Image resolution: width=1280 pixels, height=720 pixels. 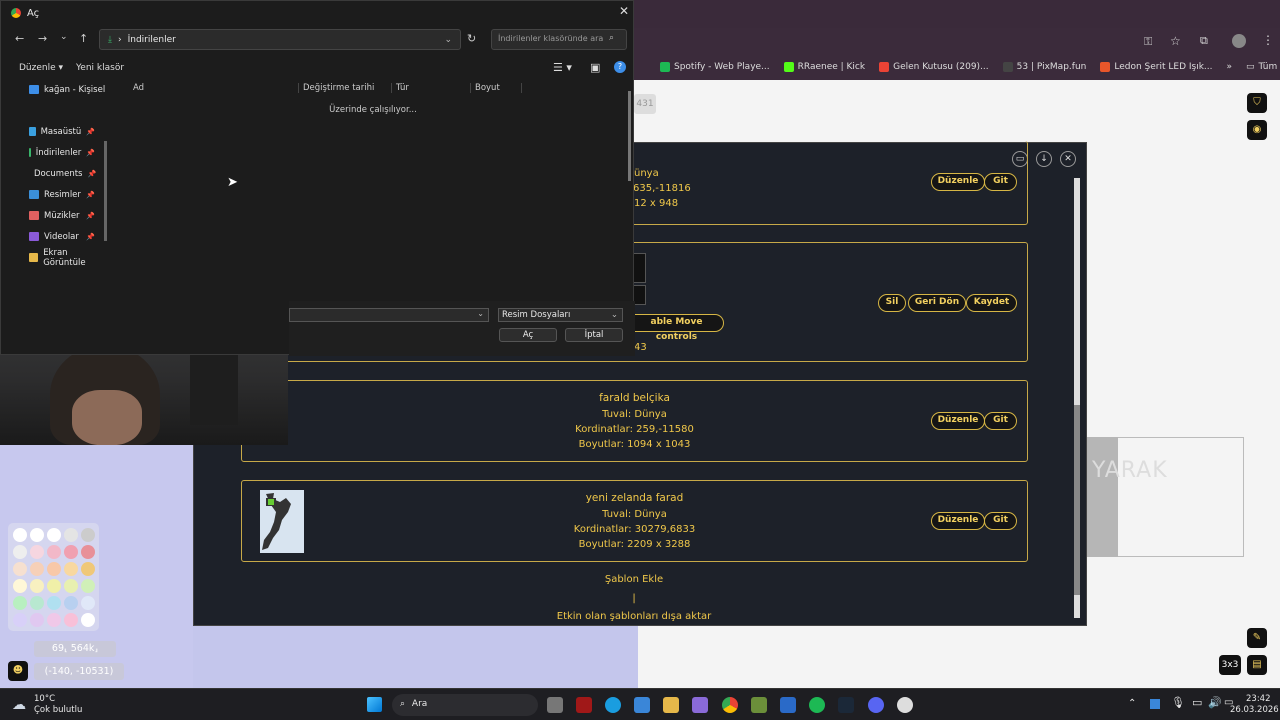 I want to click on cancel-button: İptal, so click(x=594, y=335).